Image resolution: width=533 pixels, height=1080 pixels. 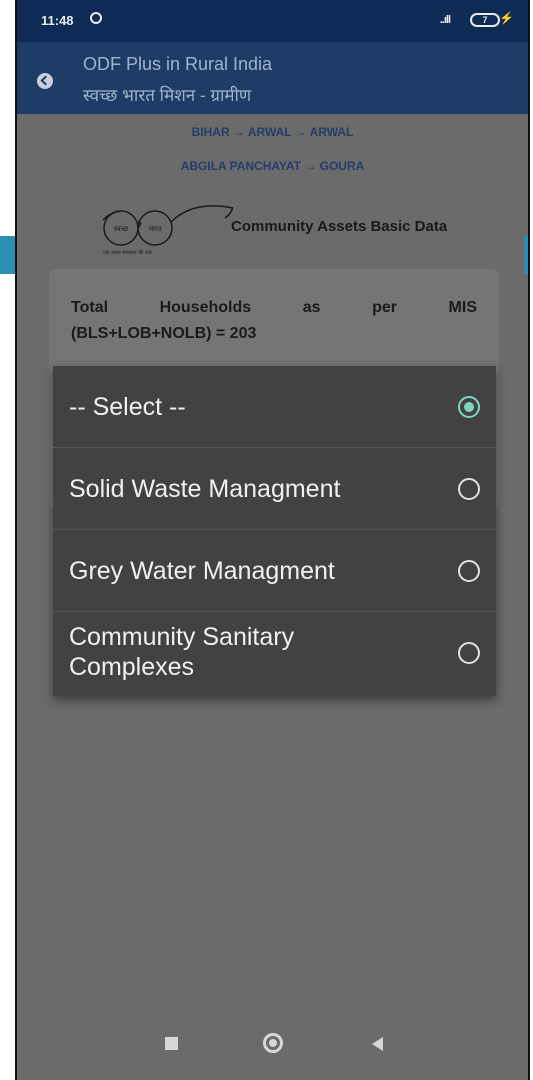 I want to click on card-word: MIS, so click(x=462, y=307).